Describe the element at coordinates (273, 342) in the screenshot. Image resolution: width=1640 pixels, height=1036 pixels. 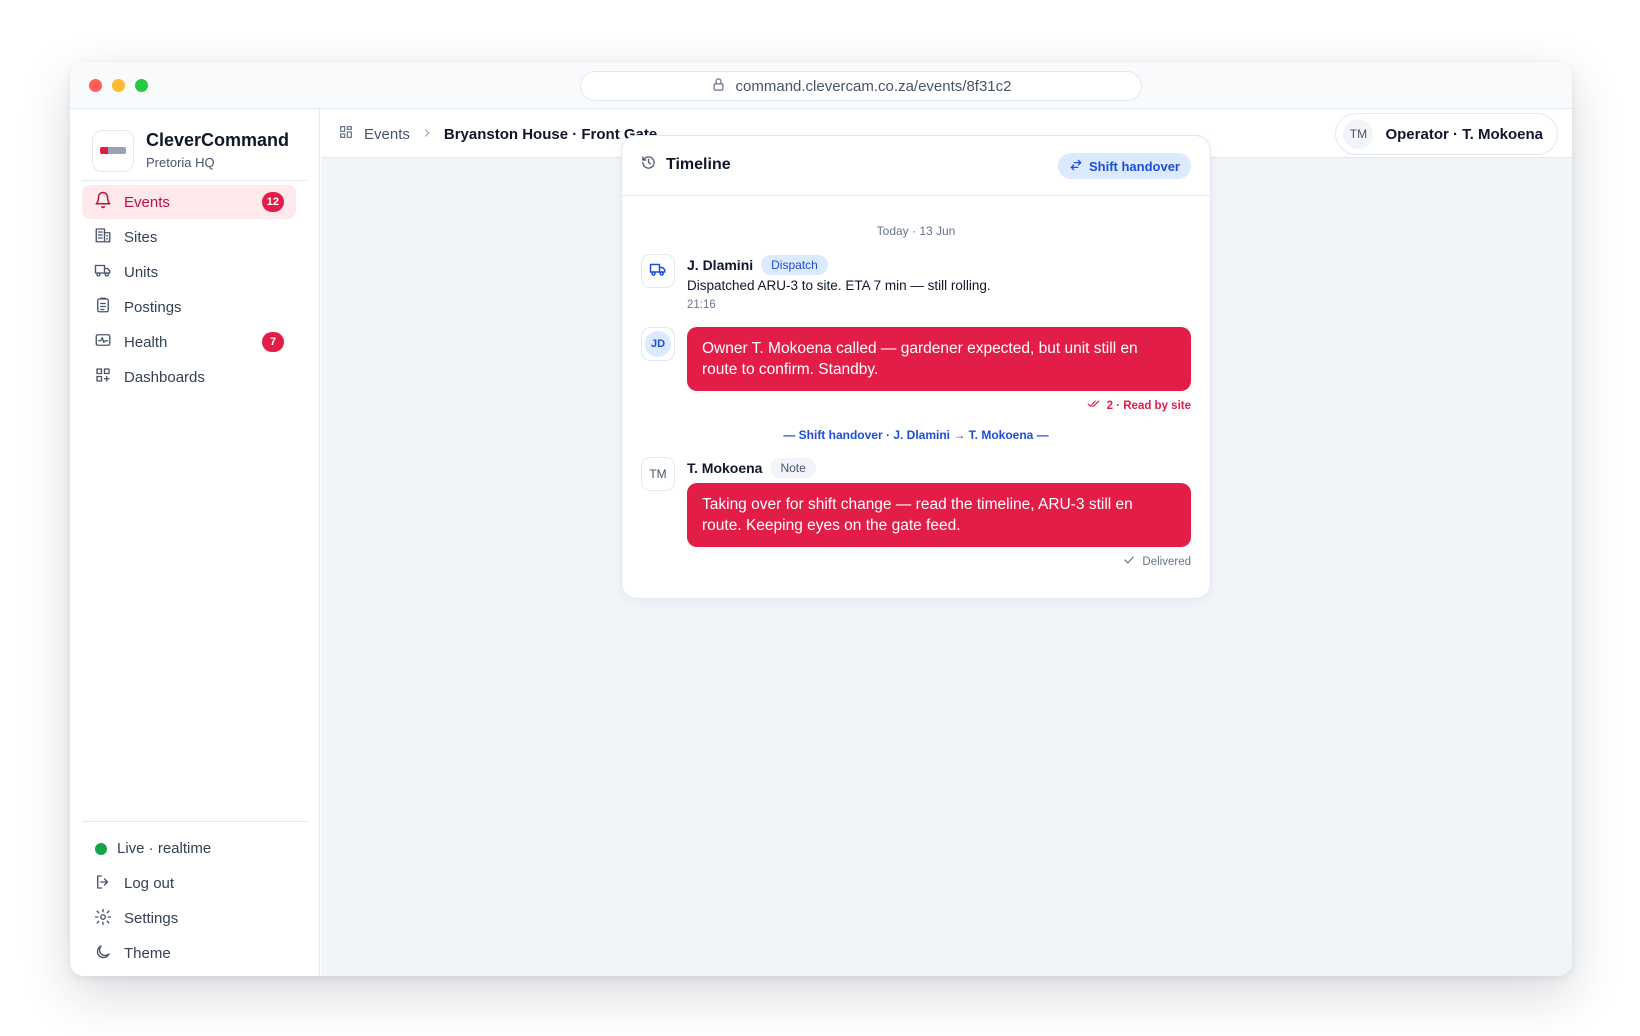
I see `health-count-badge: 7` at that location.